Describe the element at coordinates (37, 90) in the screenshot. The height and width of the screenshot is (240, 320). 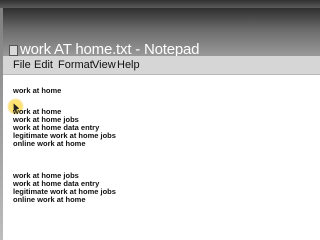
I see `text-line: work at home` at that location.